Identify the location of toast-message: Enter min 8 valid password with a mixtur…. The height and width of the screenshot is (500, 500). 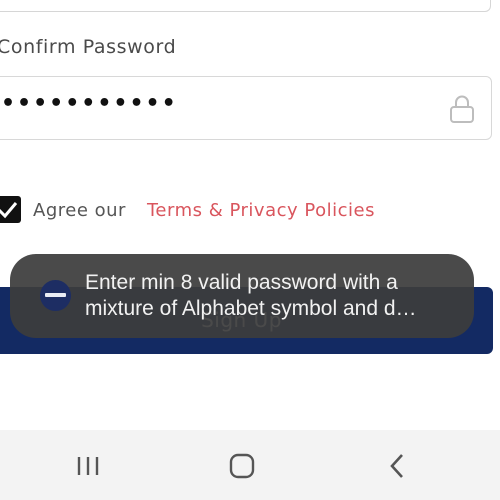
(251, 295).